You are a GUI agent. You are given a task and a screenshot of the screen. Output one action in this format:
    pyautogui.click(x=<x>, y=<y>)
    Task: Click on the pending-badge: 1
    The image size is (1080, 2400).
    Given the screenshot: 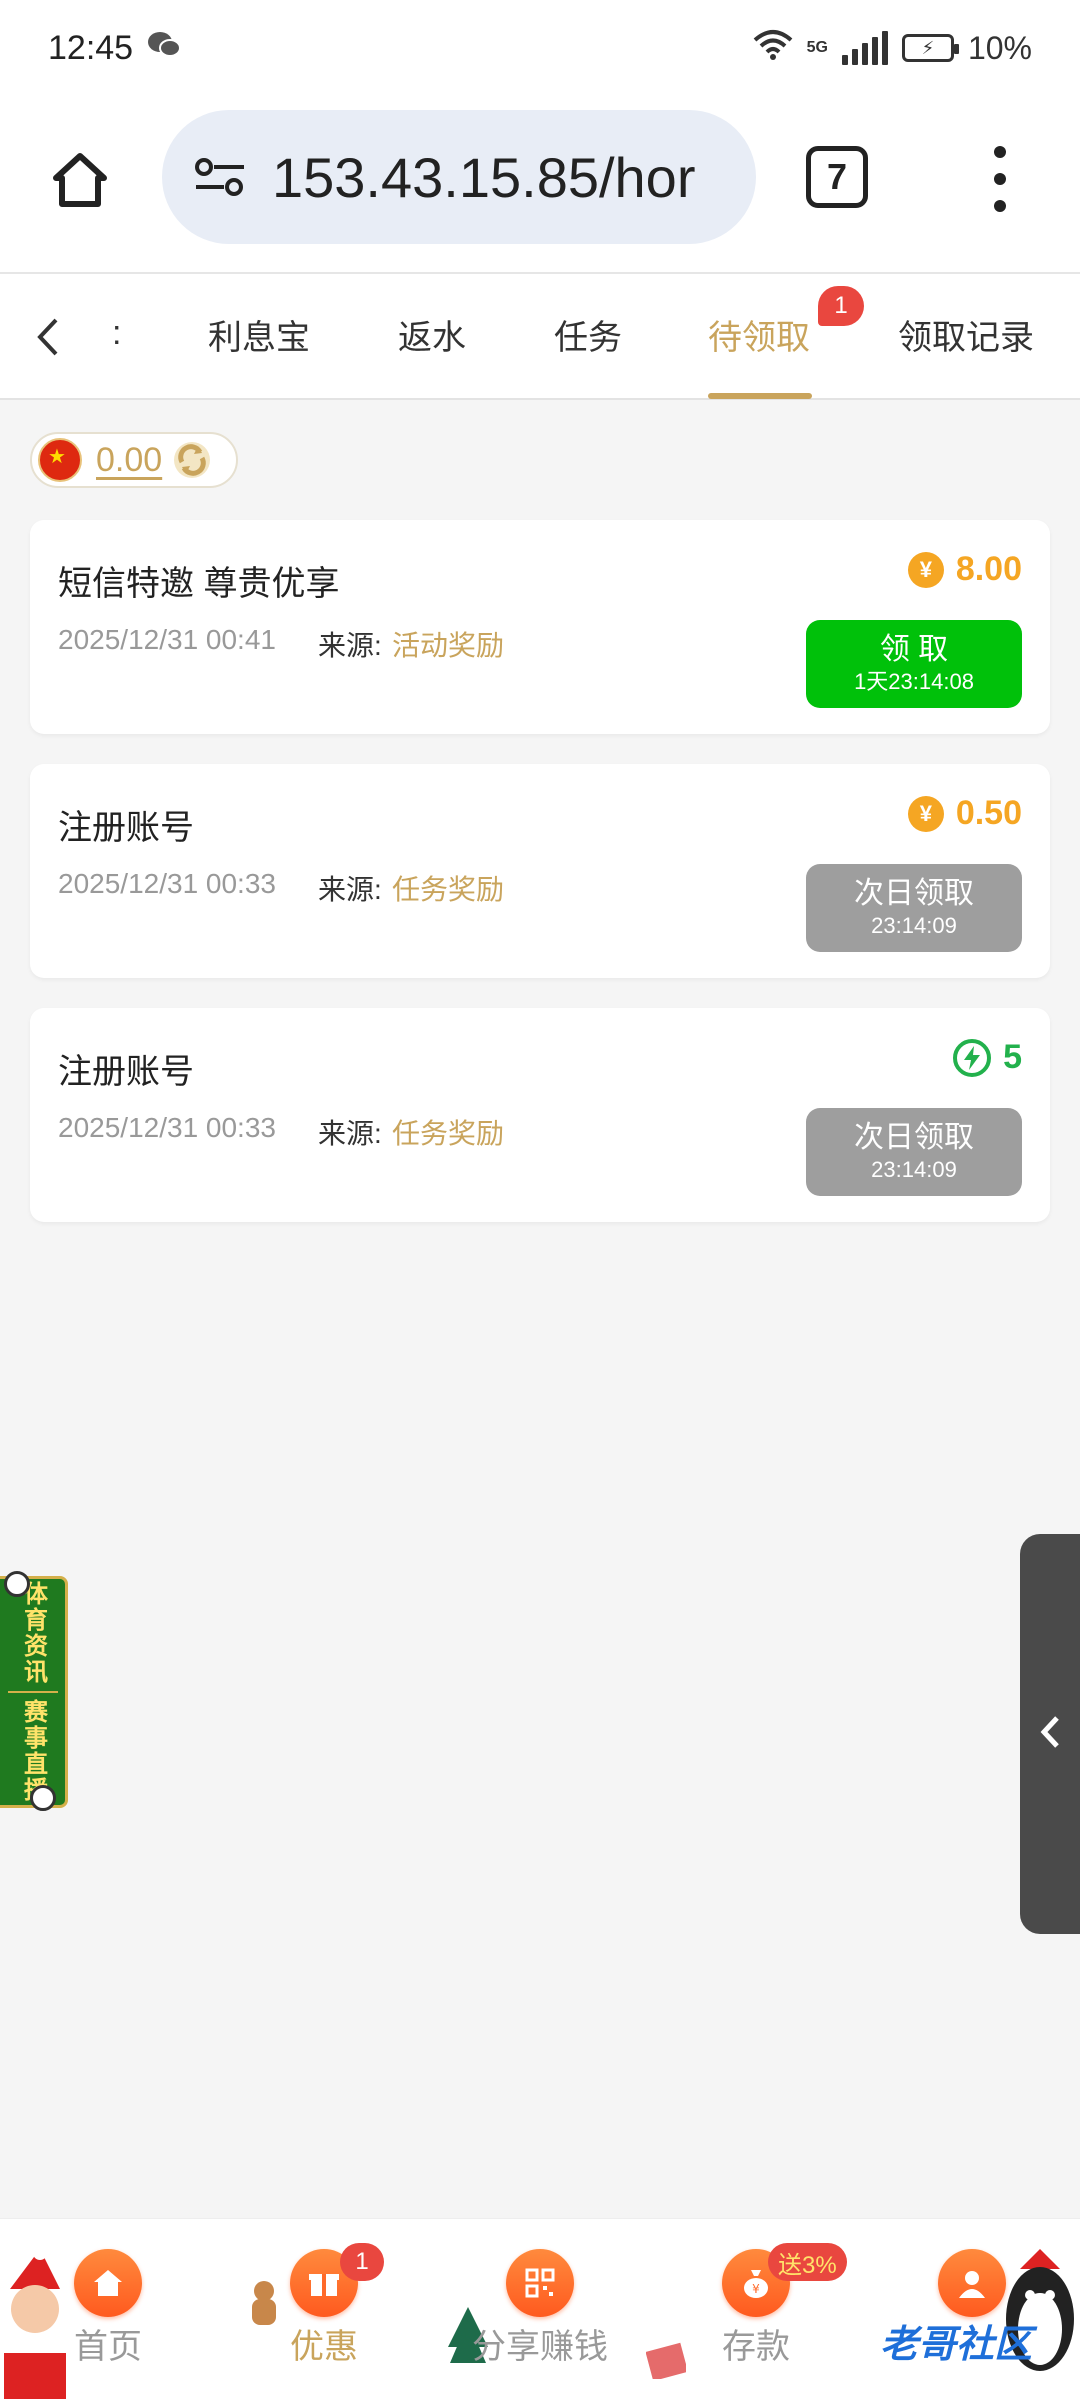 What is the action you would take?
    pyautogui.click(x=841, y=306)
    